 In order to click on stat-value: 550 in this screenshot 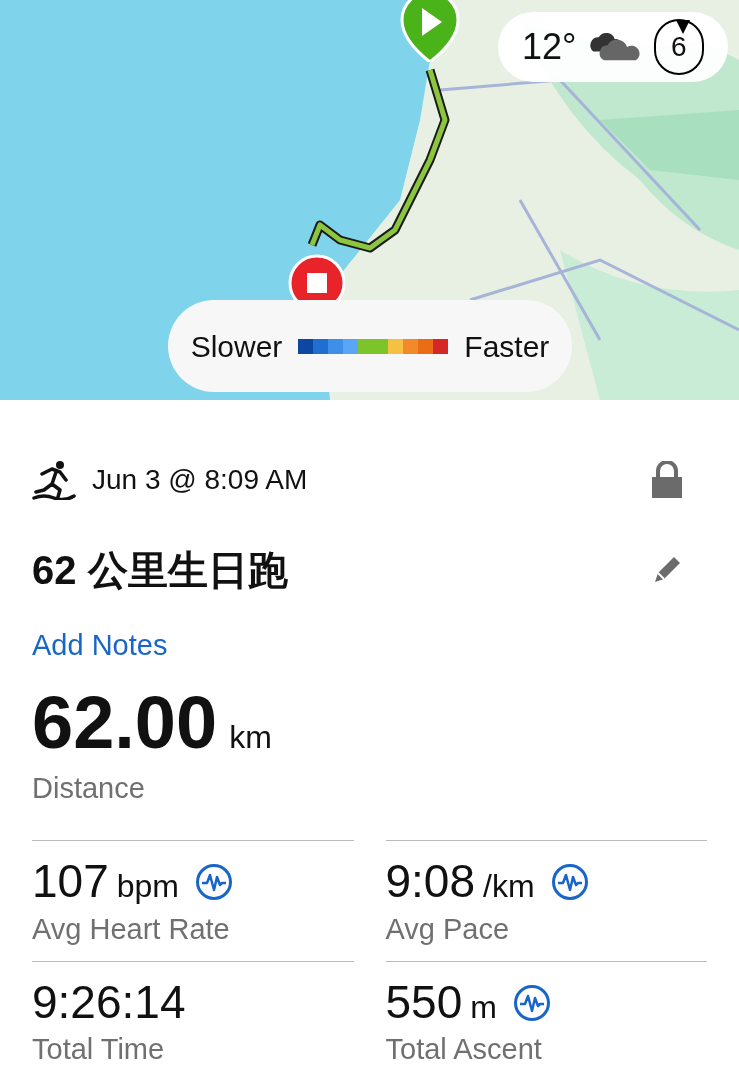, I will do `click(424, 1002)`.